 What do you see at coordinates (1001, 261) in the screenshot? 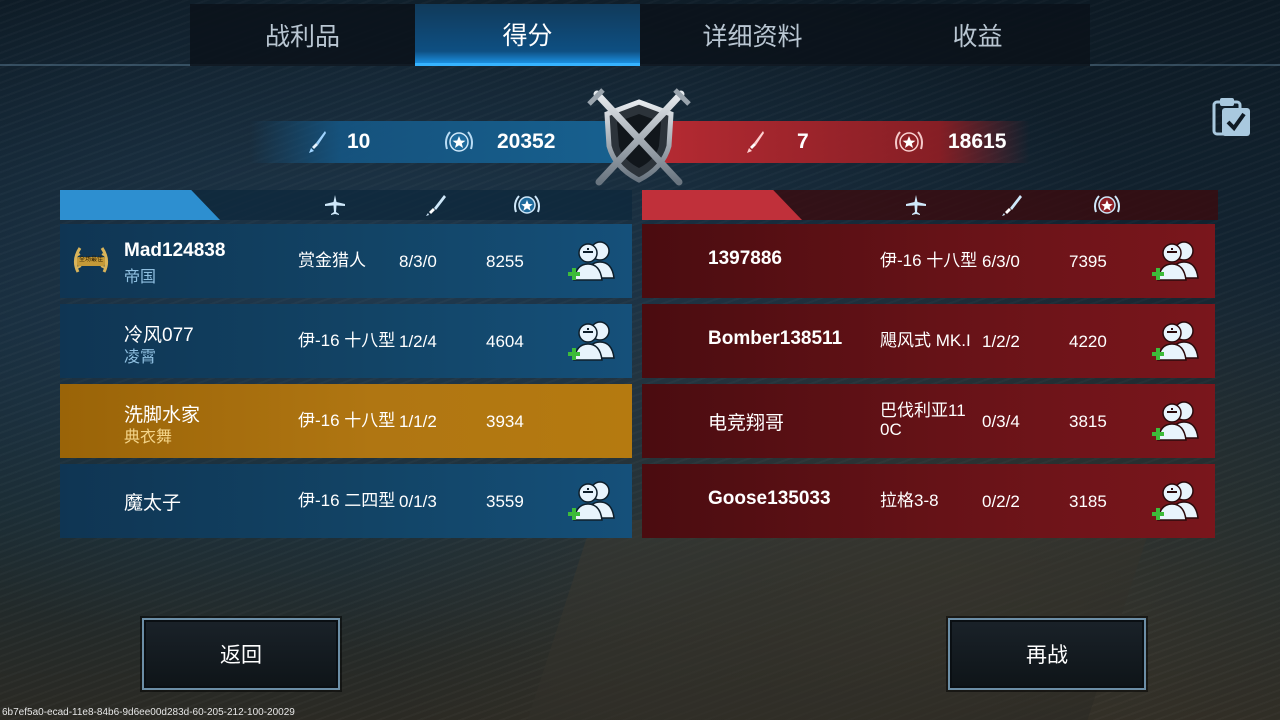
I see `player-kda: 6/3/0` at bounding box center [1001, 261].